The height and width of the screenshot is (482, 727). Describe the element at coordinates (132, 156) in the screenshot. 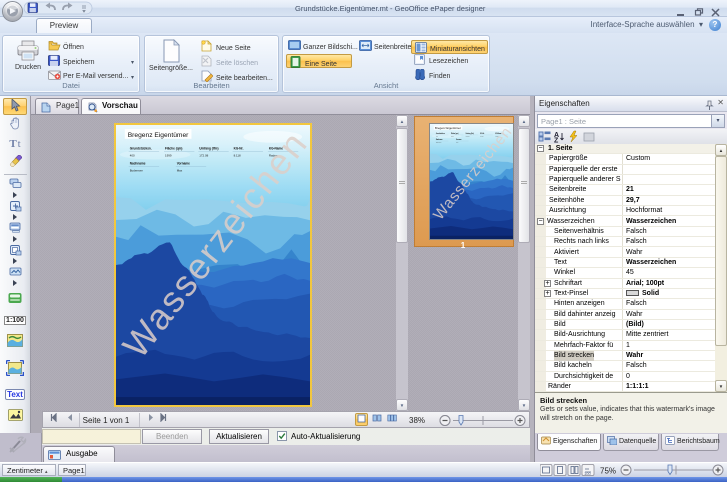

I see `svg-text: 400` at that location.